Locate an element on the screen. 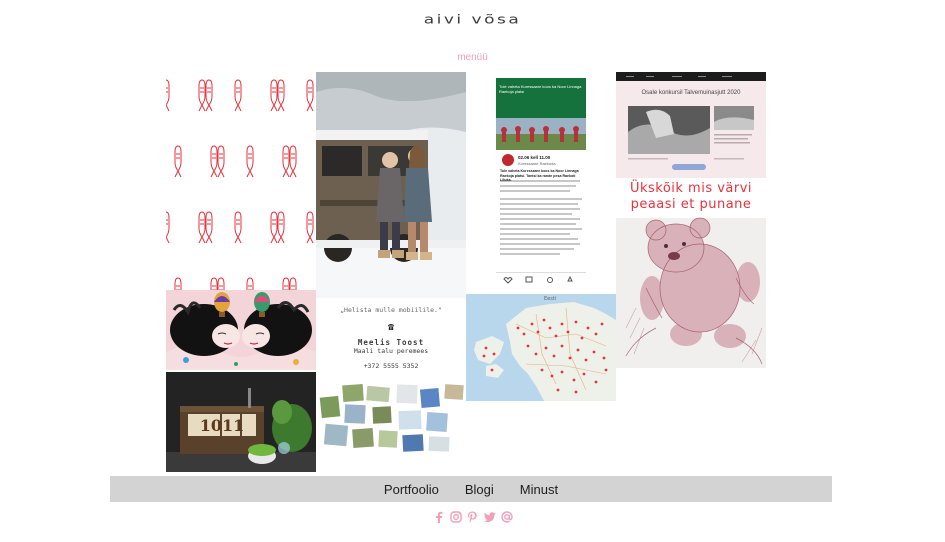 The image size is (945, 542). facebook-icon is located at coordinates (439, 517).